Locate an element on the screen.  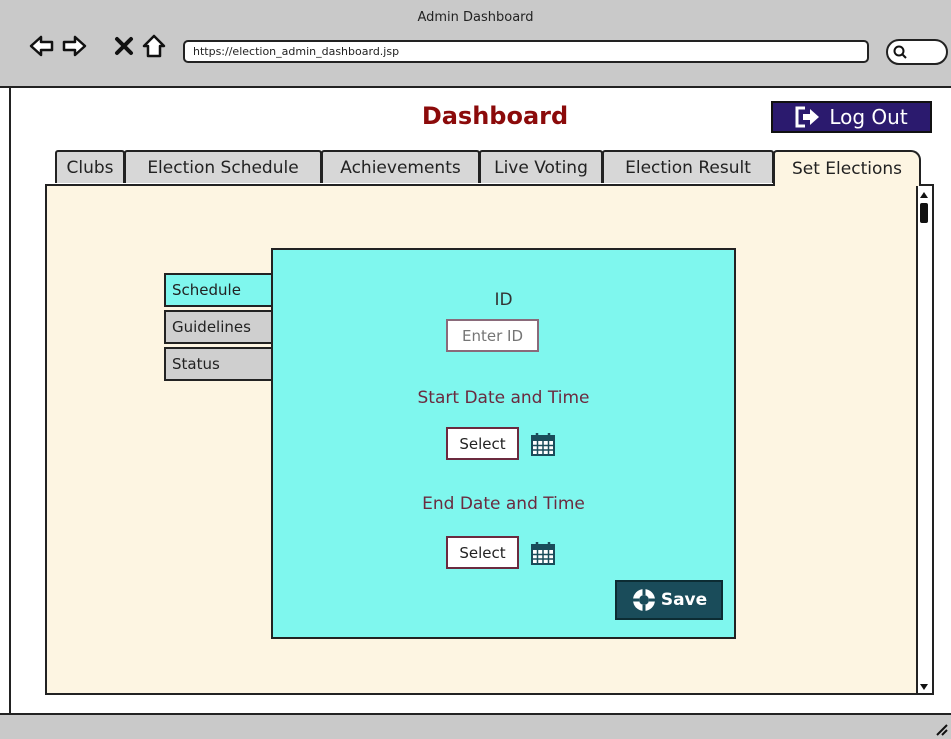
end-date-label: End Date and Time is located at coordinates (503, 504).